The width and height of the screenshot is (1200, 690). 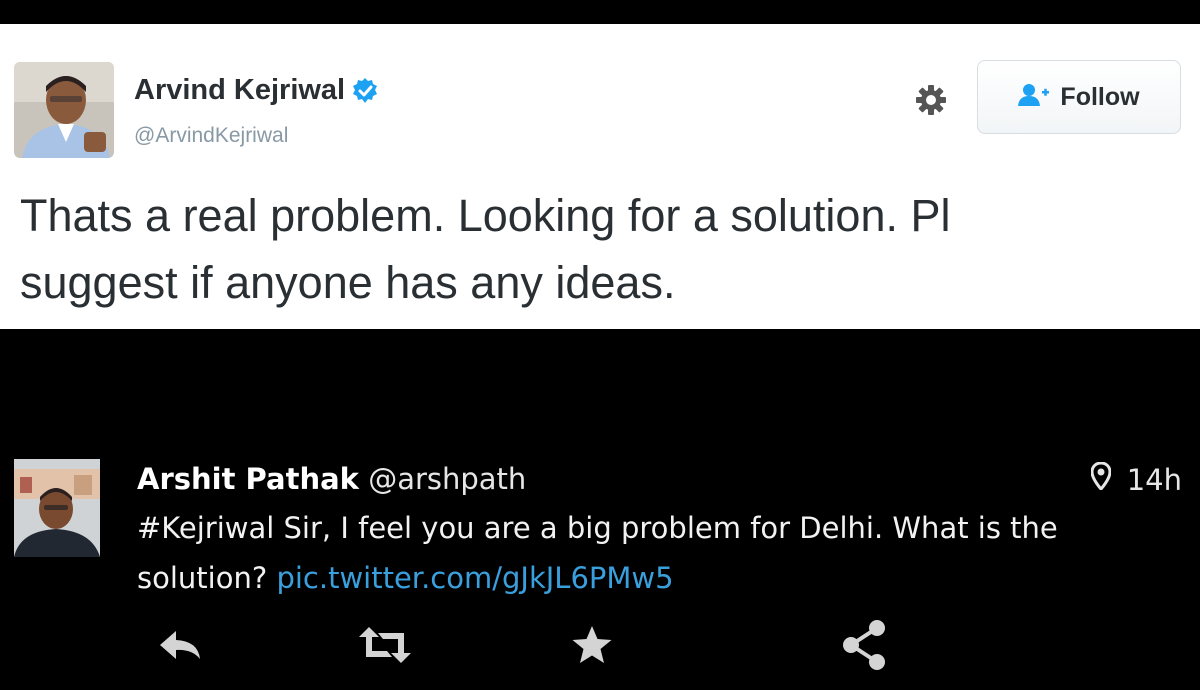 I want to click on reply-timestamp: 14h, so click(x=1154, y=479).